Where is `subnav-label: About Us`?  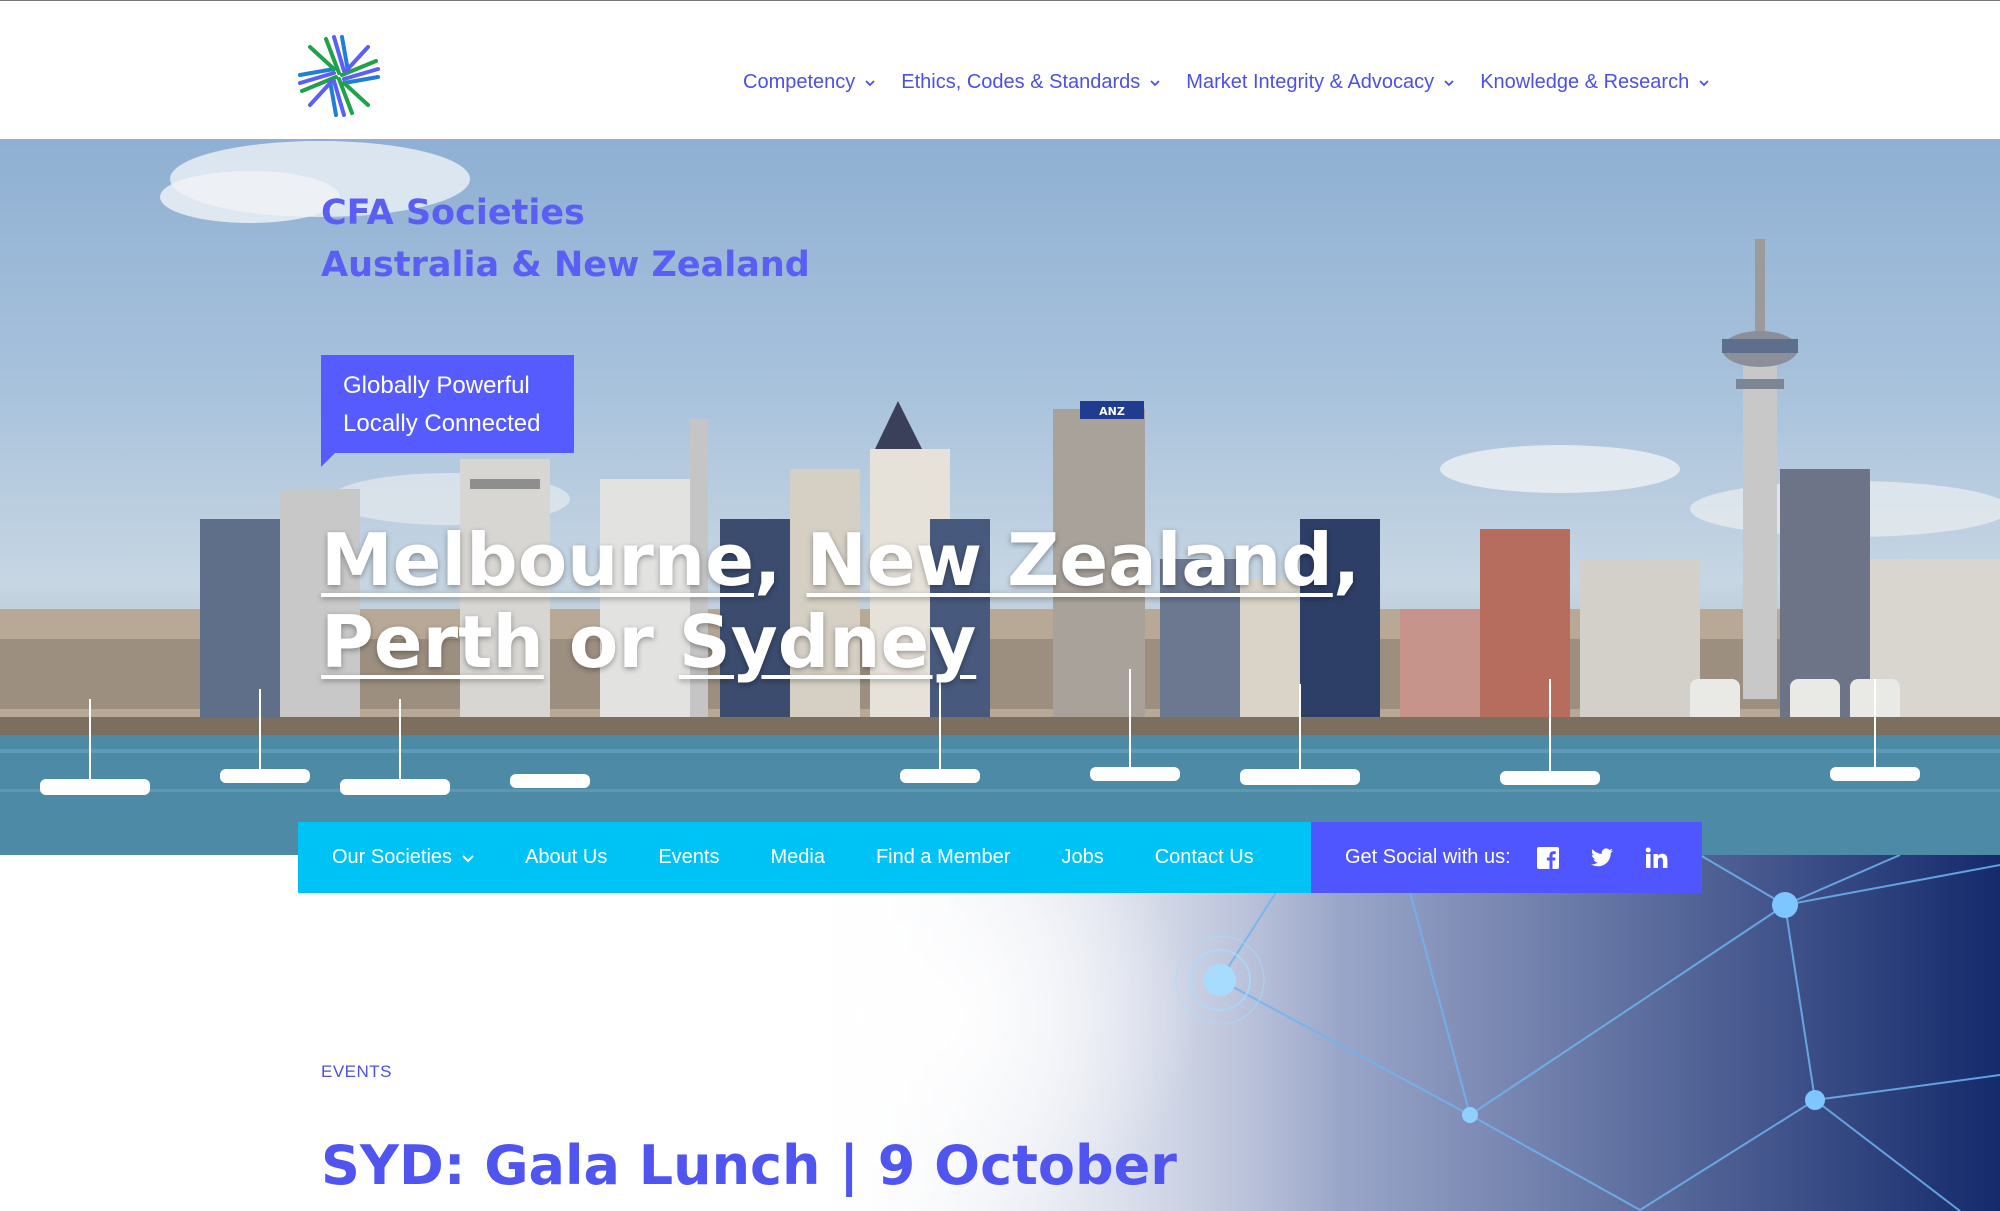 subnav-label: About Us is located at coordinates (566, 857).